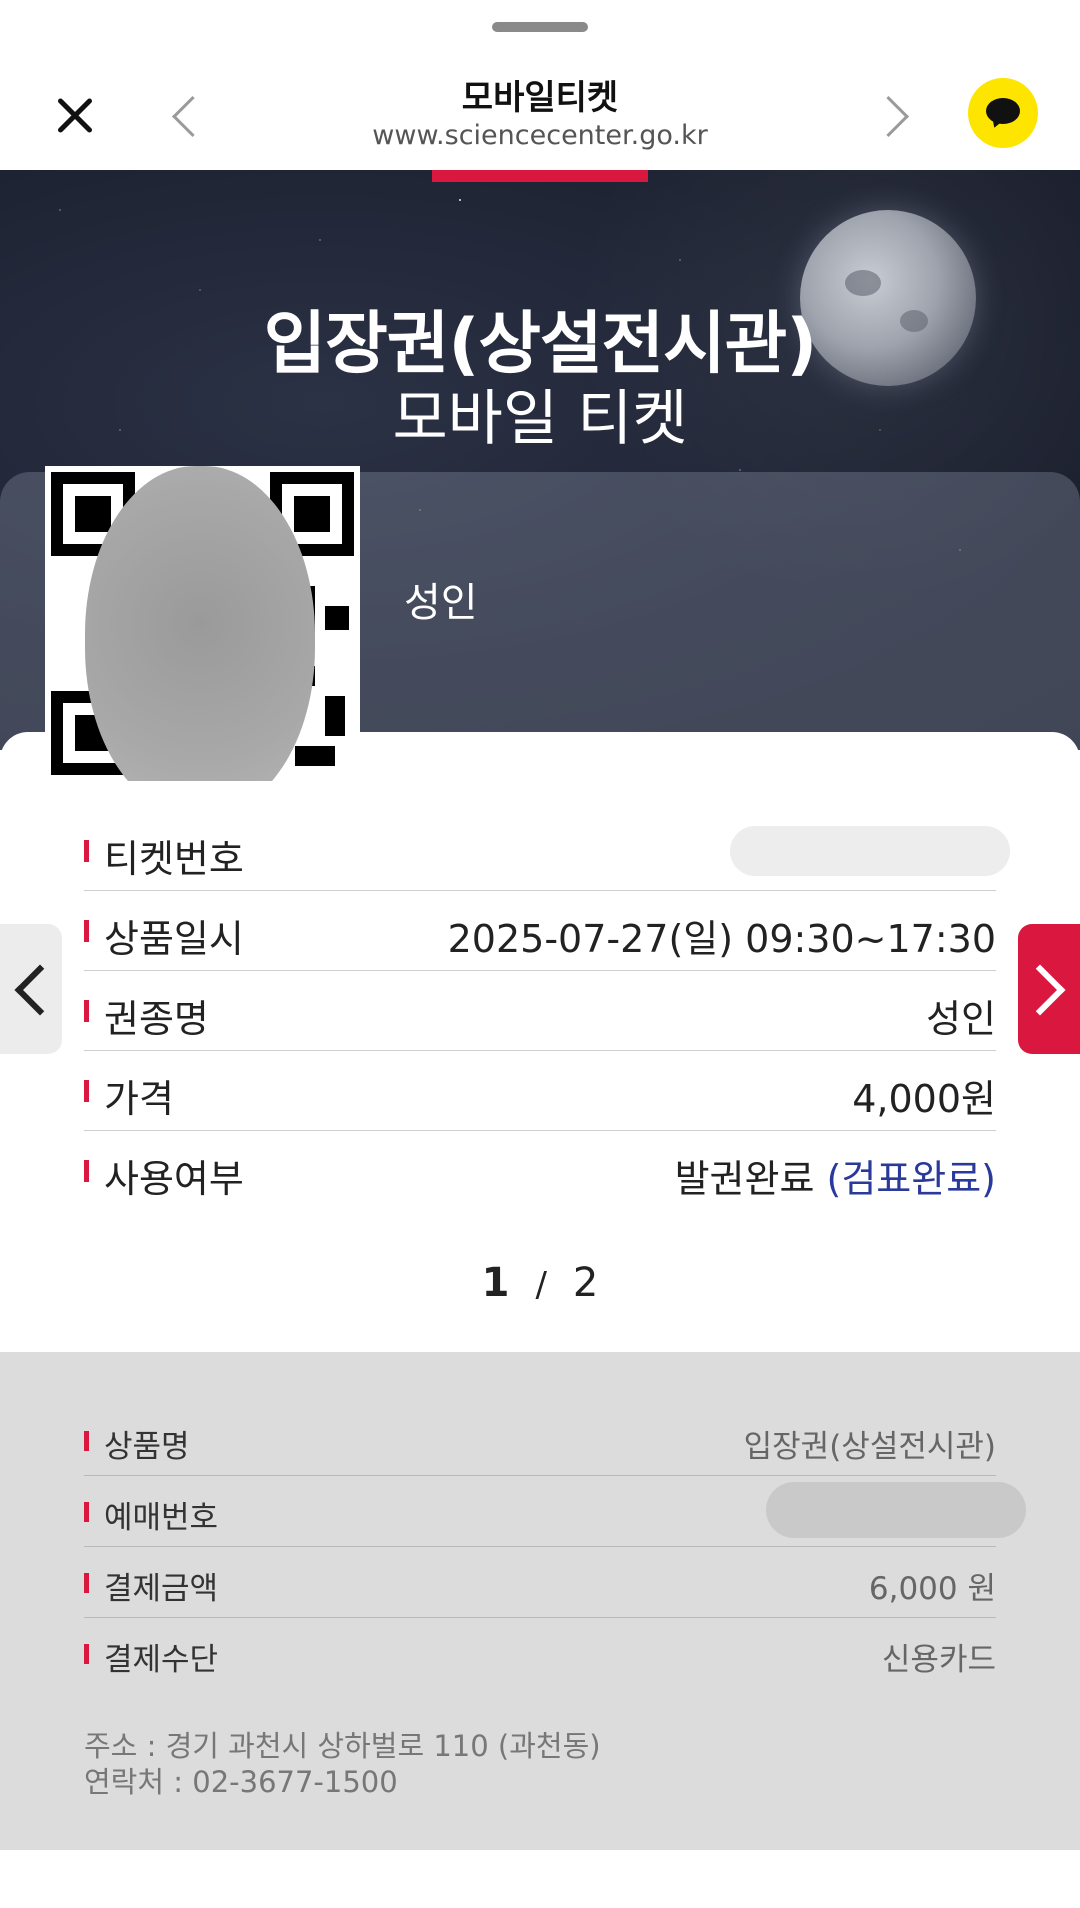 Image resolution: width=1080 pixels, height=1908 pixels. I want to click on row-label: 권종명, so click(156, 1019).